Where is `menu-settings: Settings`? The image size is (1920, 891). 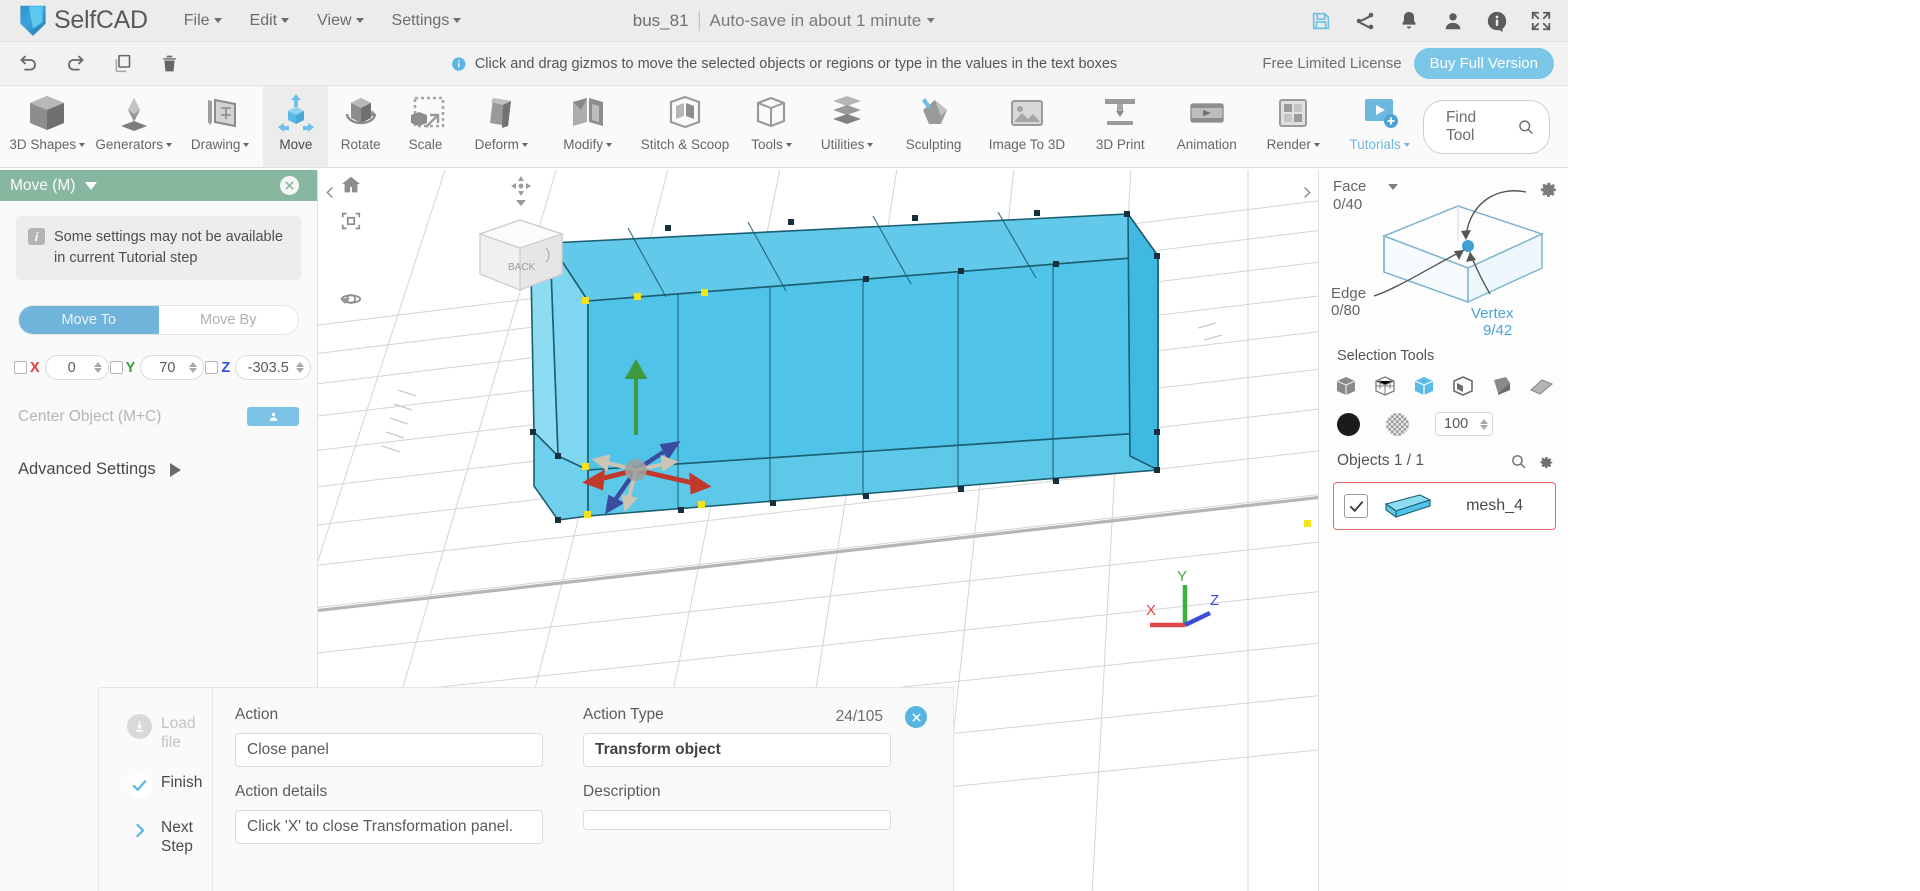
menu-settings: Settings is located at coordinates (427, 21).